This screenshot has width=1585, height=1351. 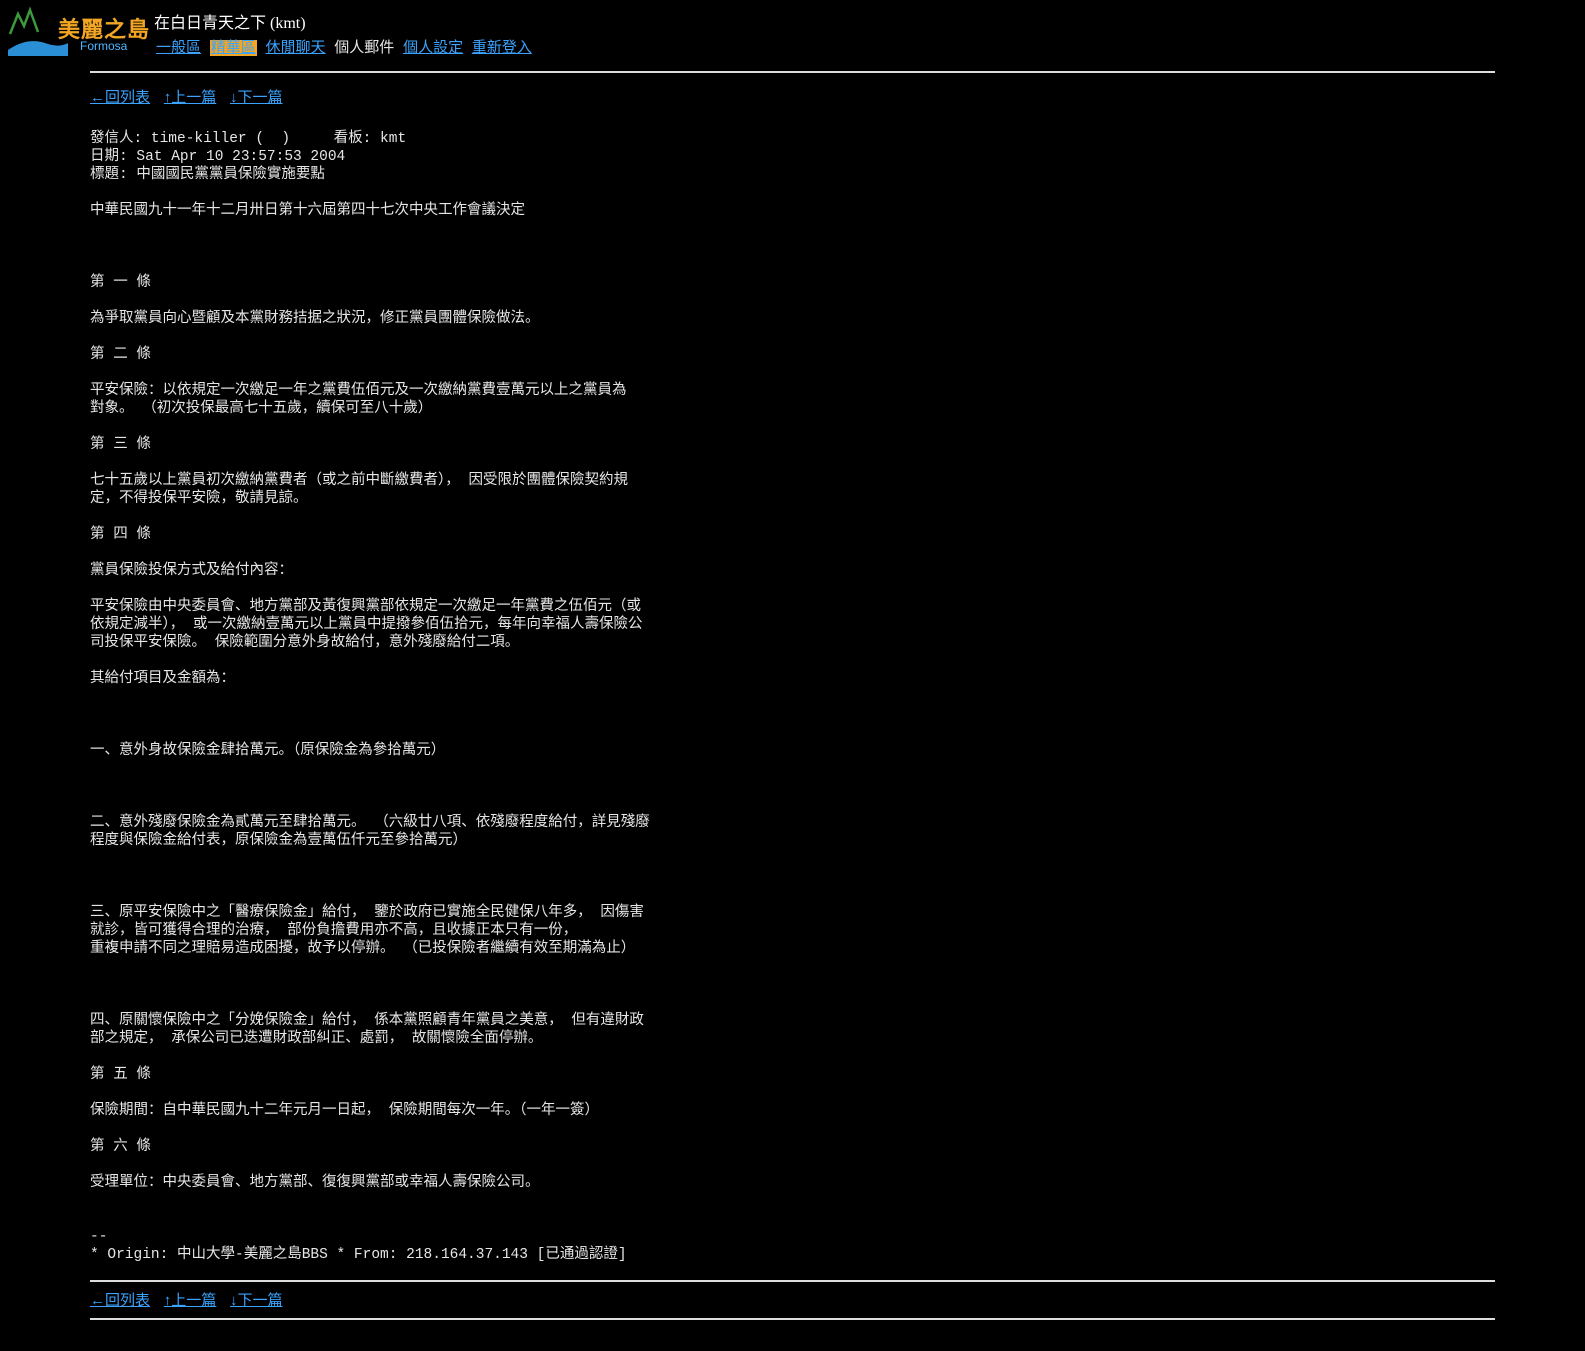 I want to click on article-line: 部之規定， 承保公司已迭遭財政部糾正、處罰， 故關懷險全面停辦。, so click(x=316, y=1039).